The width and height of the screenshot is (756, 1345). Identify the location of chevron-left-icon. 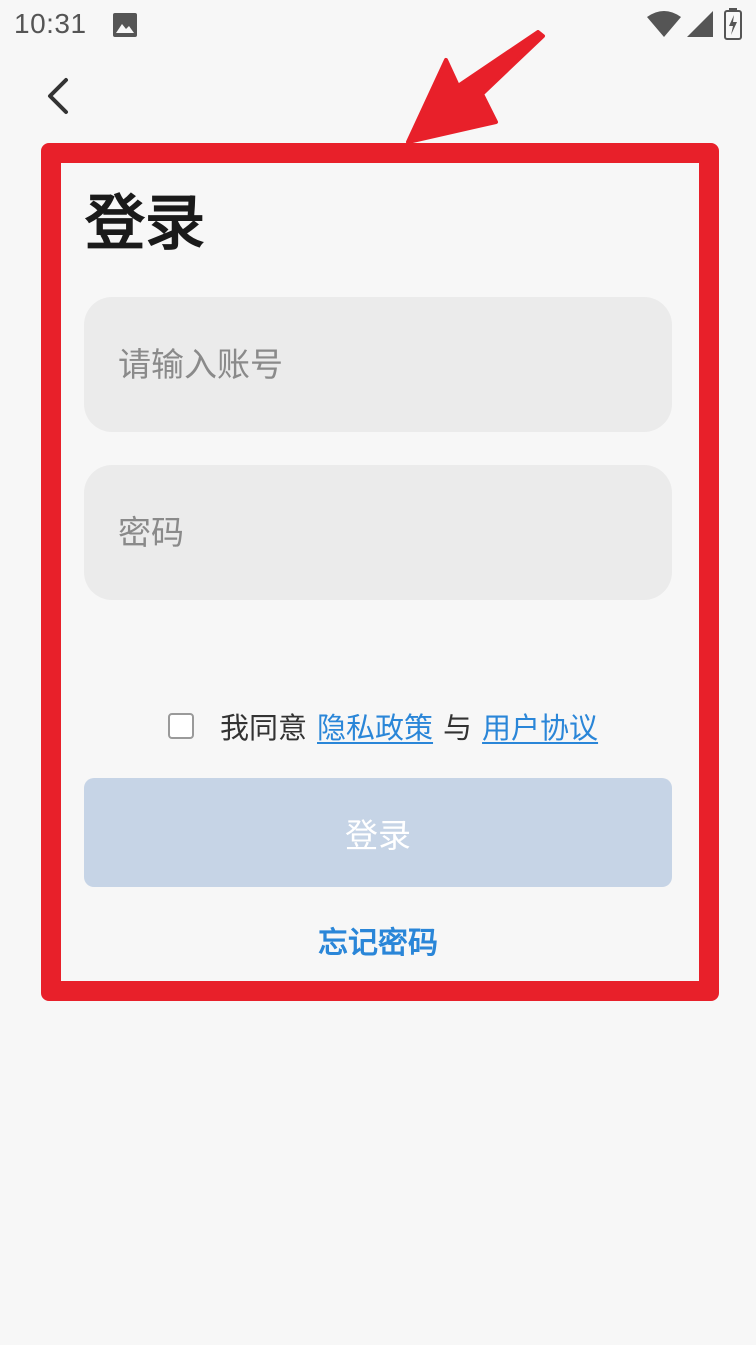
(58, 96).